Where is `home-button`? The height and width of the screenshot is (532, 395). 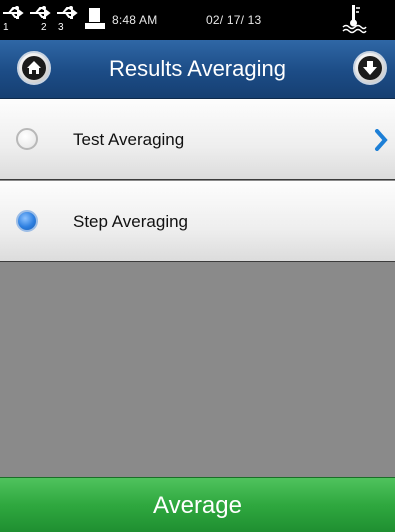 home-button is located at coordinates (34, 68).